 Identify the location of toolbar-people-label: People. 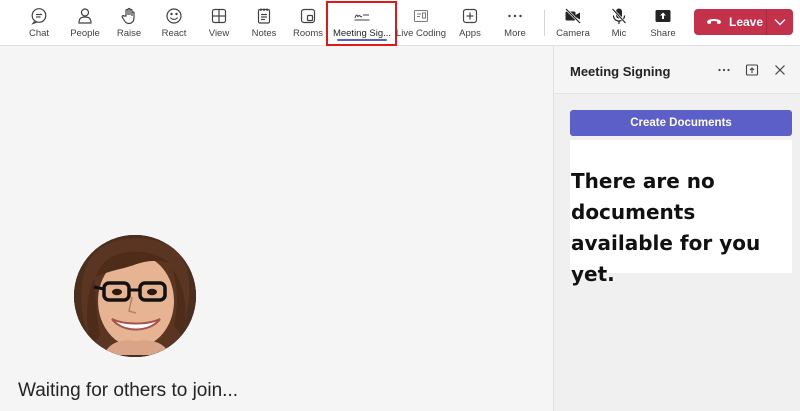
(85, 33).